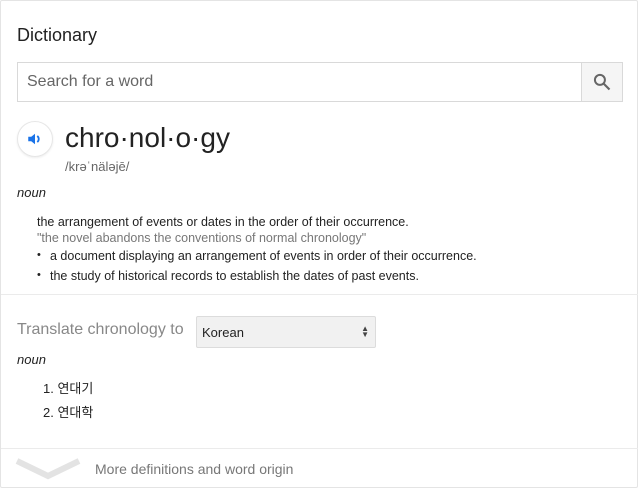  I want to click on card-title: Dictionary, so click(57, 35).